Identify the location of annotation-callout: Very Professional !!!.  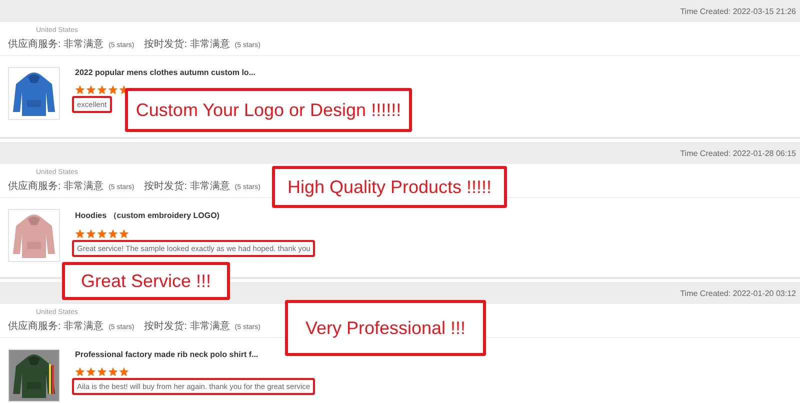
(385, 328).